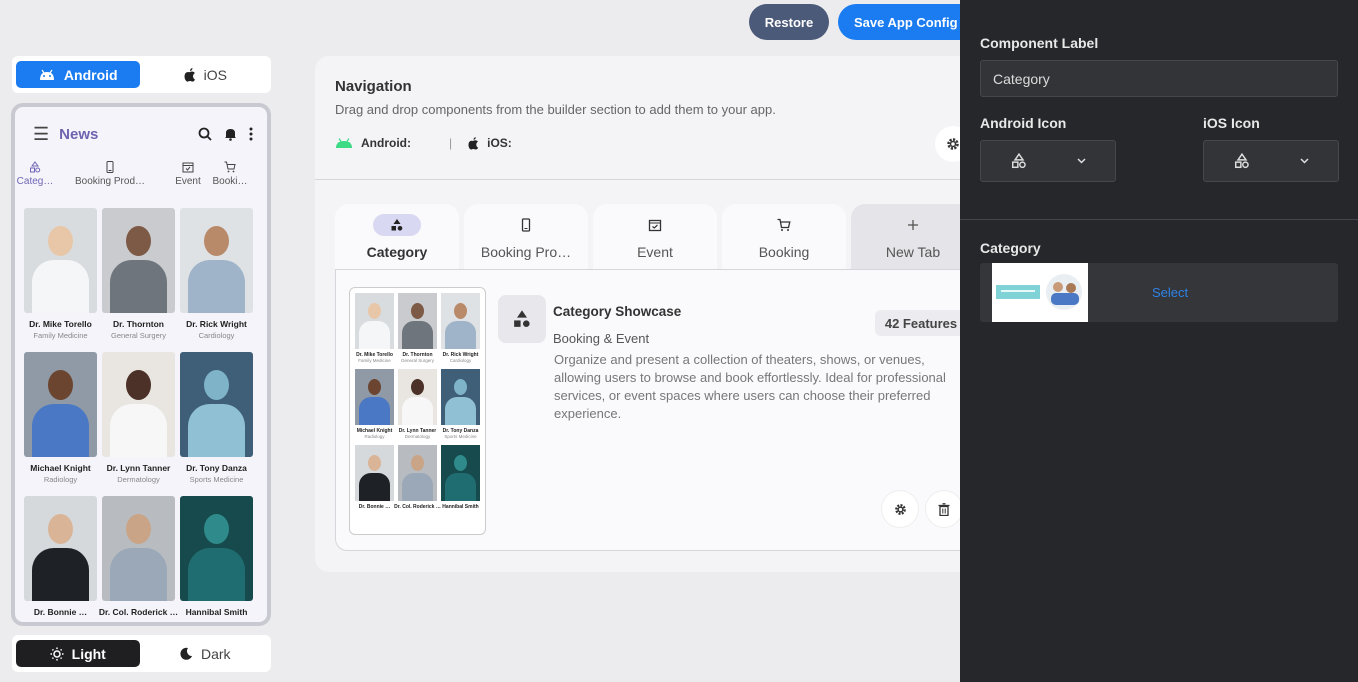 Image resolution: width=1358 pixels, height=682 pixels. I want to click on component-label-input: Category, so click(1159, 78).